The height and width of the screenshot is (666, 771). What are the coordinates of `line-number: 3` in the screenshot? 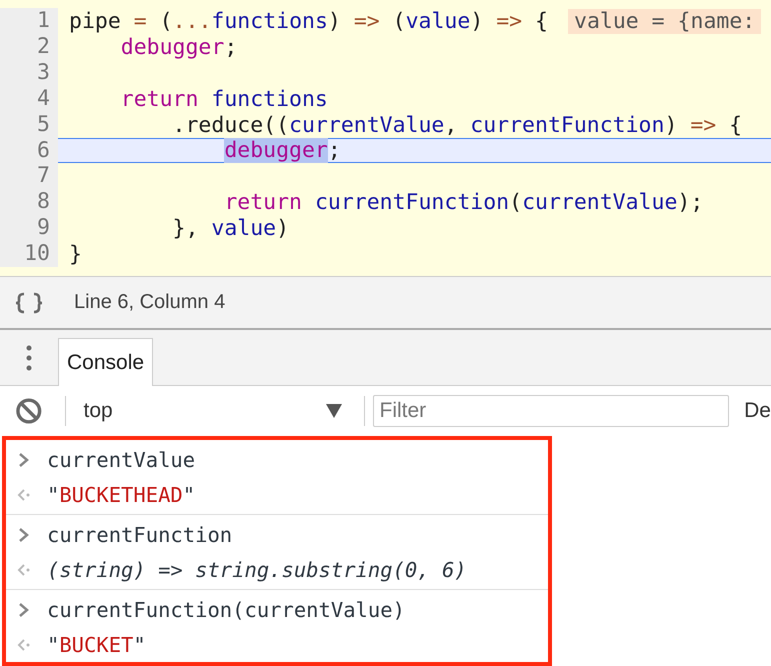 It's located at (29, 73).